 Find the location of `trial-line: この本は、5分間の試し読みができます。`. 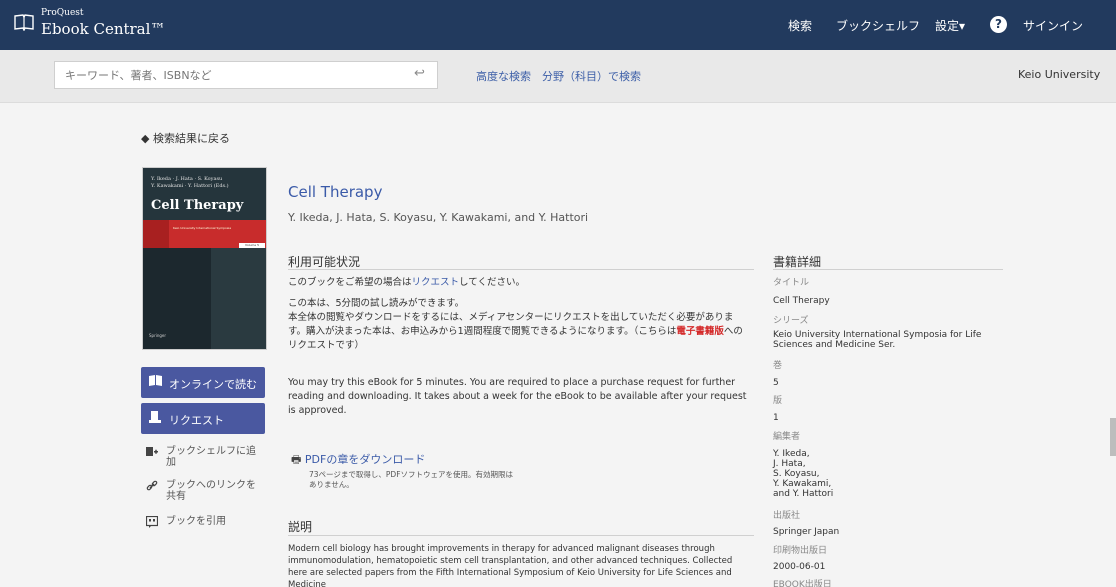

trial-line: この本は、5分間の試し読みができます。 is located at coordinates (376, 303).